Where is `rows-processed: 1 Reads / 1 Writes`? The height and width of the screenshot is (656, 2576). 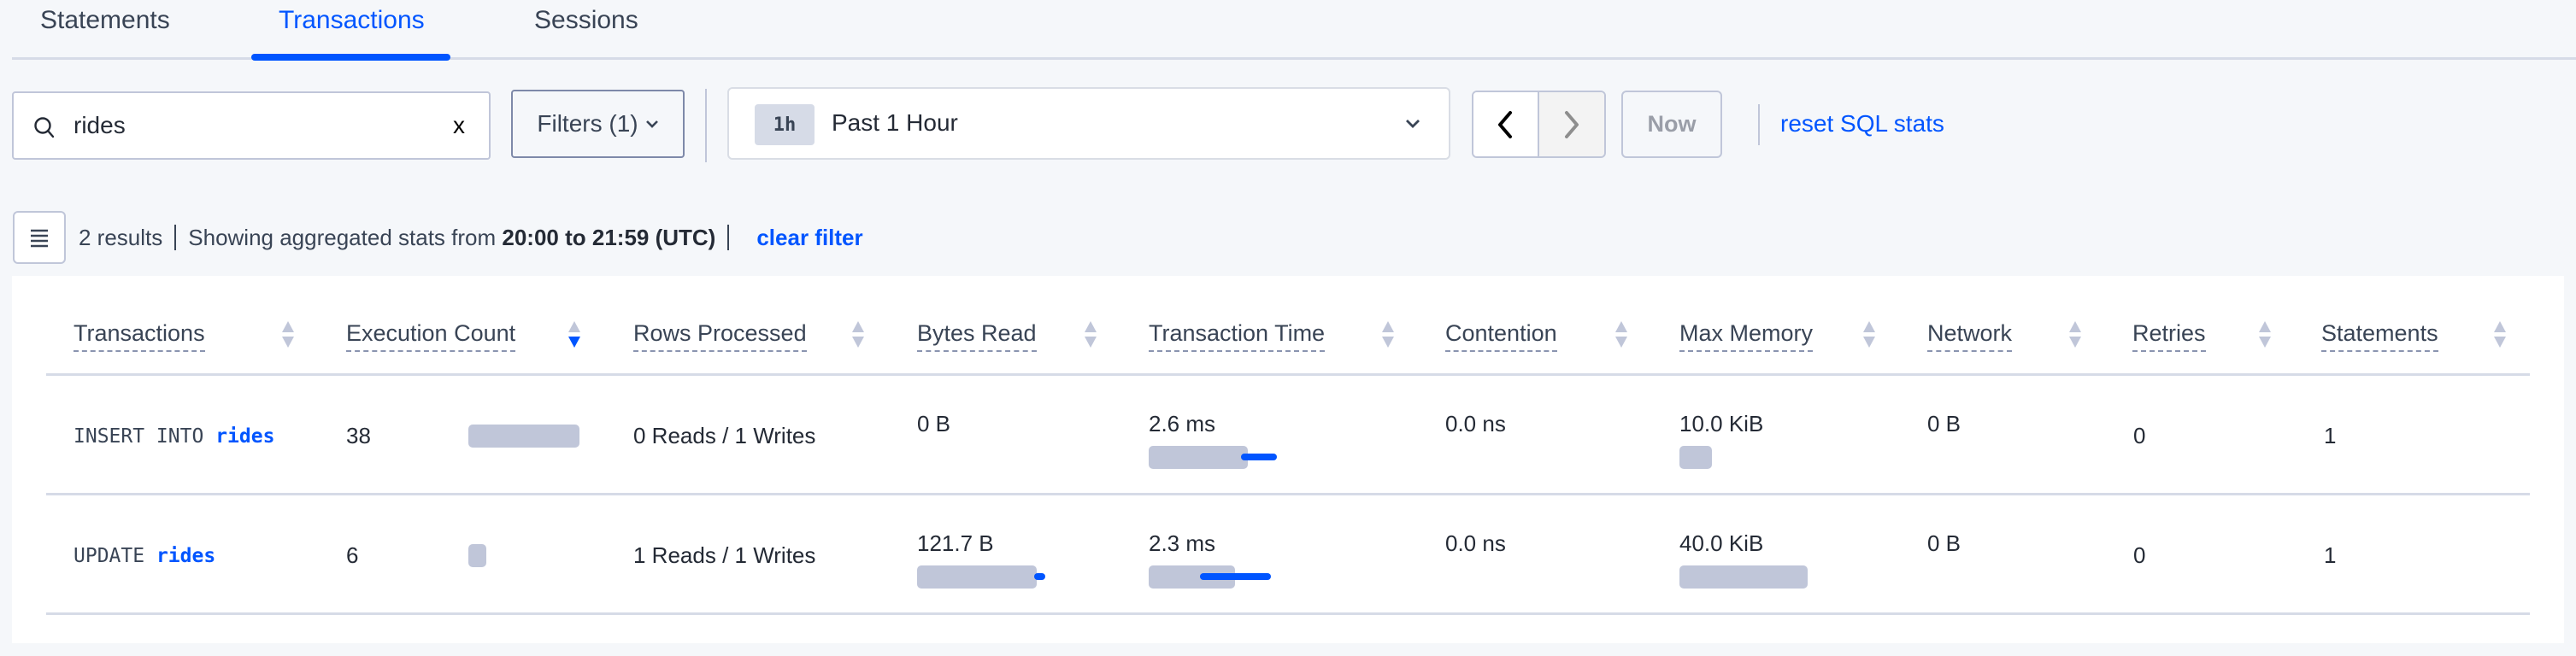
rows-processed: 1 Reads / 1 Writes is located at coordinates (724, 555).